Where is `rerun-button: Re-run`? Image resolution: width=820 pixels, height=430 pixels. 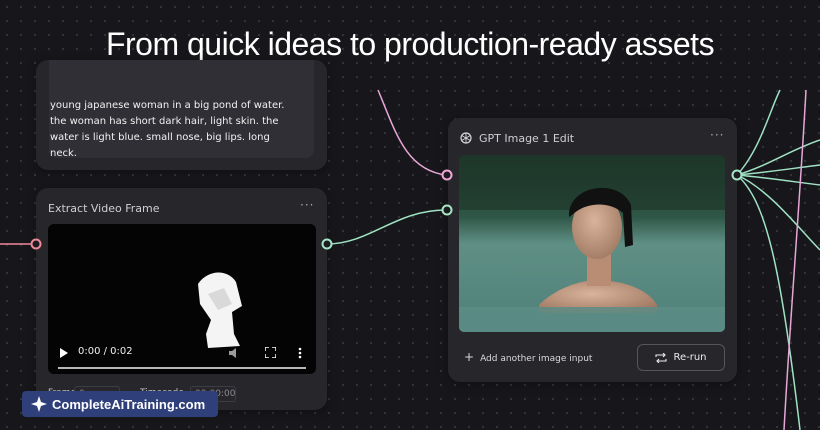
rerun-button: Re-run is located at coordinates (681, 357).